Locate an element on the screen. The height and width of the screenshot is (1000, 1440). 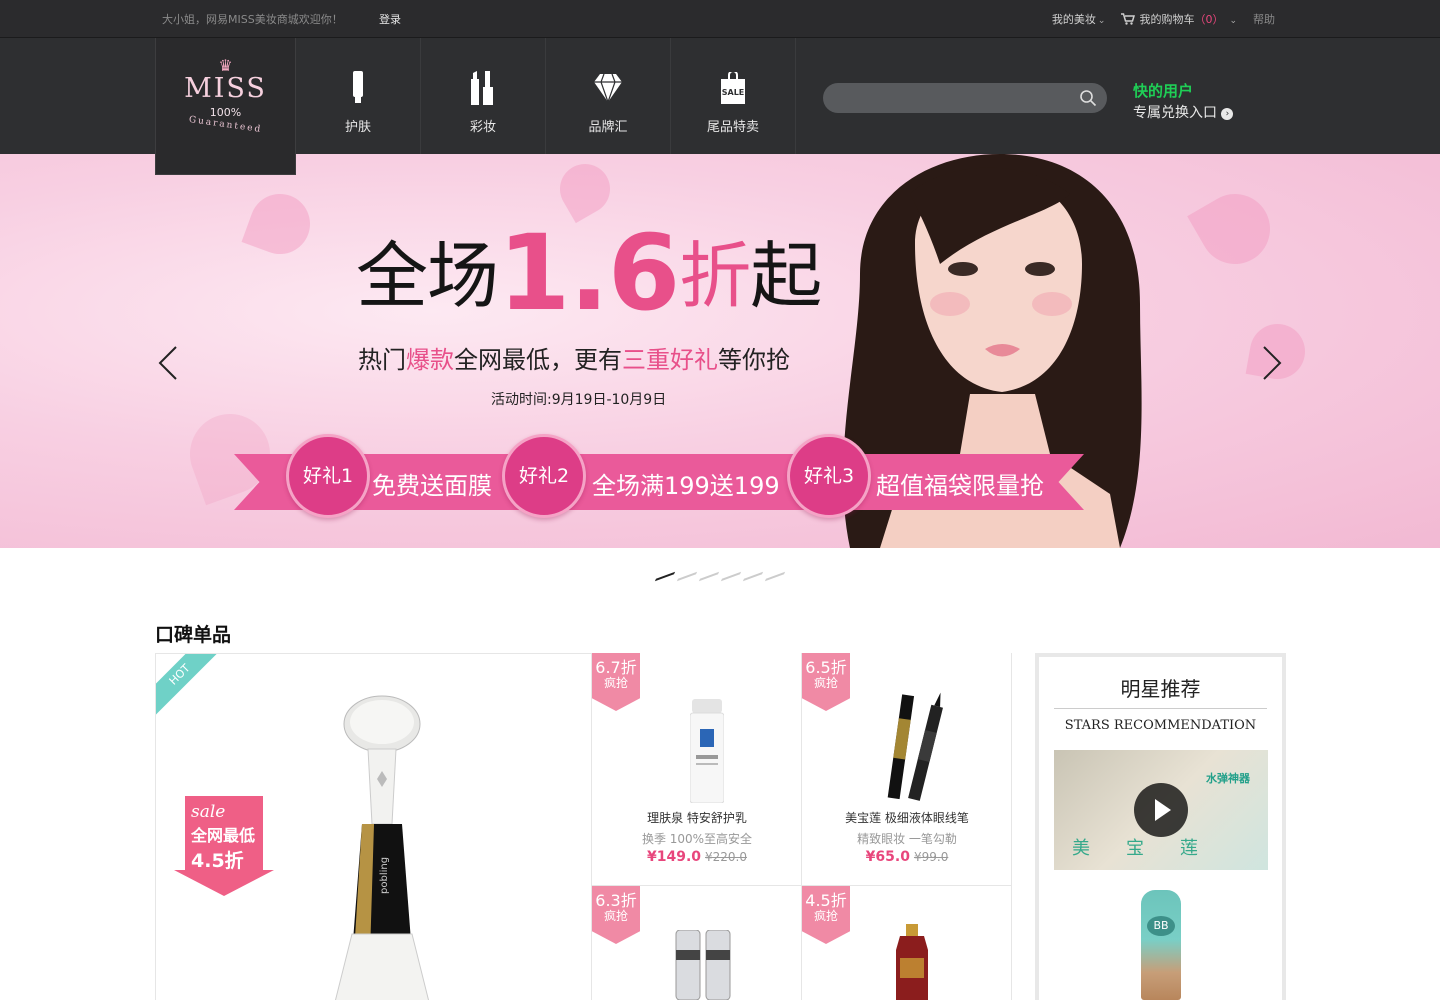
video-thumbnail: 水弹神器 美宝莲 is located at coordinates (1161, 810).